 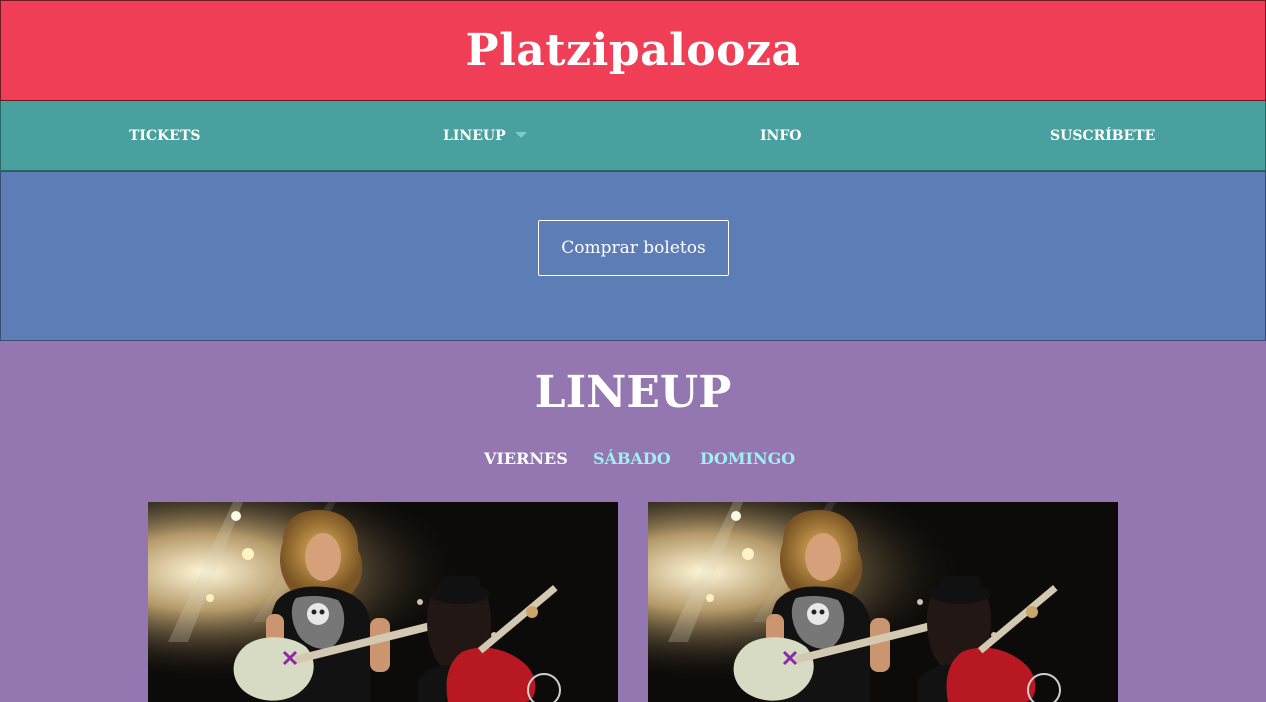 What do you see at coordinates (633, 392) in the screenshot?
I see `lineup-title: LINEUP` at bounding box center [633, 392].